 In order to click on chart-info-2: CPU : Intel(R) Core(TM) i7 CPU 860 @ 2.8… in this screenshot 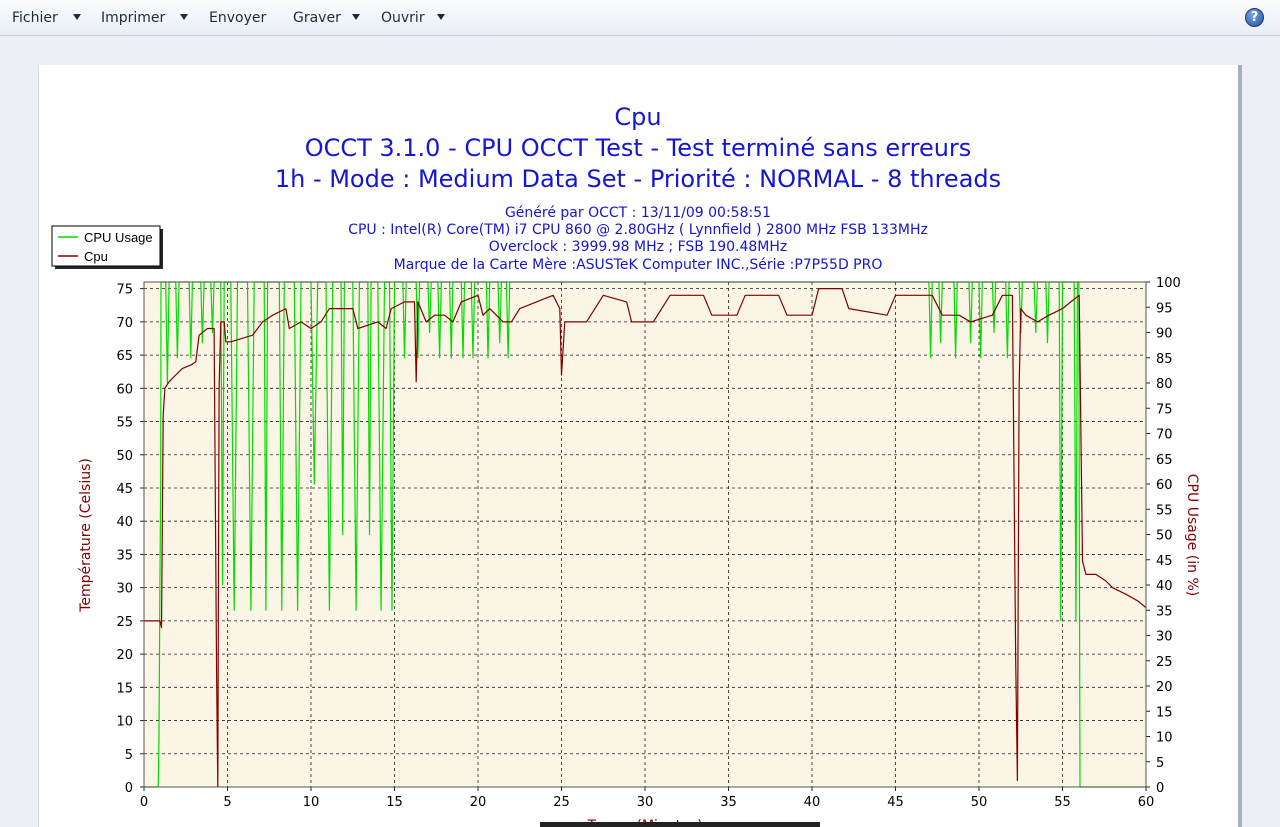, I will do `click(638, 230)`.